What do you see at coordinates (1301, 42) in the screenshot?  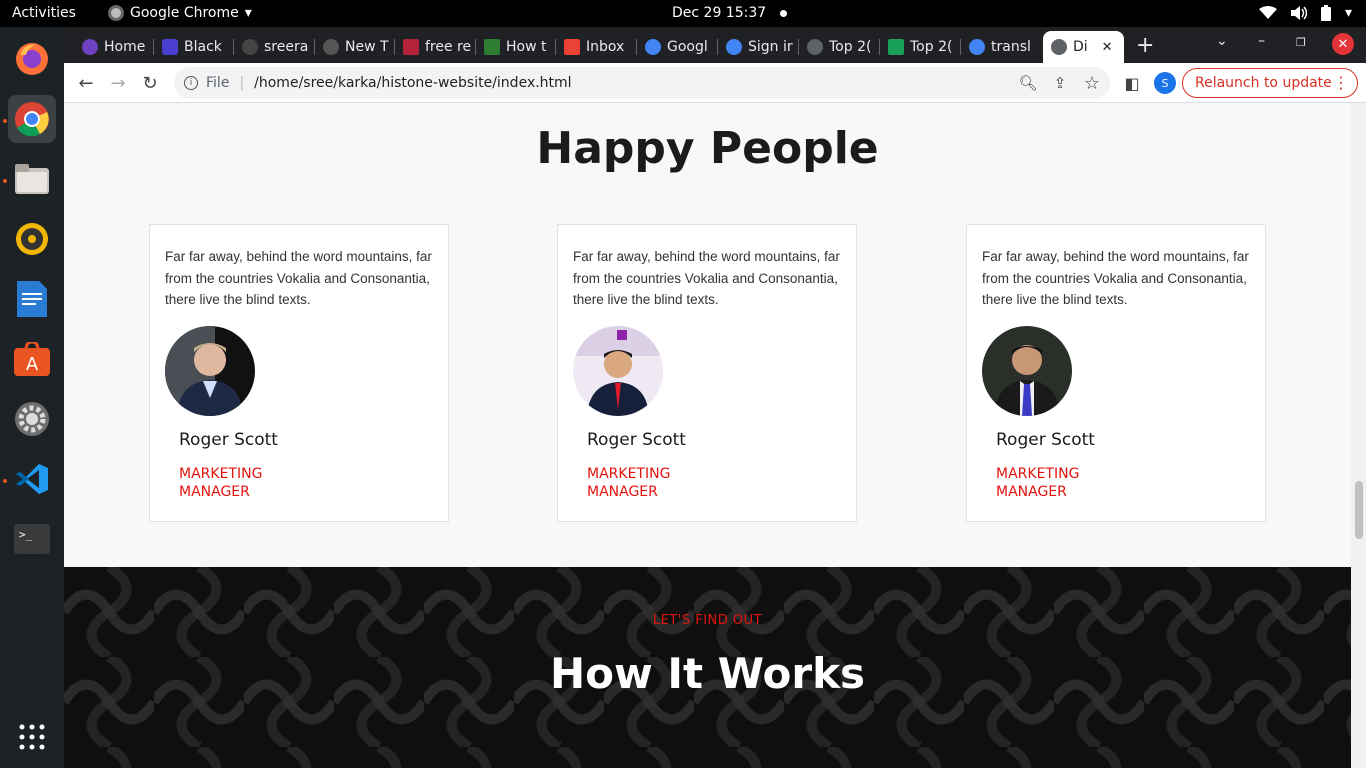 I see `maximize-button: ❐` at bounding box center [1301, 42].